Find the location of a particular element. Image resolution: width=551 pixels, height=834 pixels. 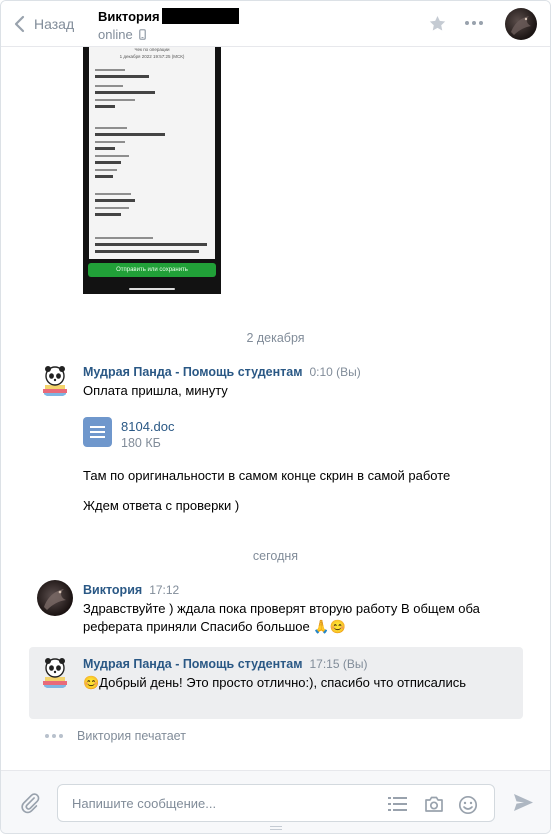

receipt-header: Чек по операции is located at coordinates (152, 49).